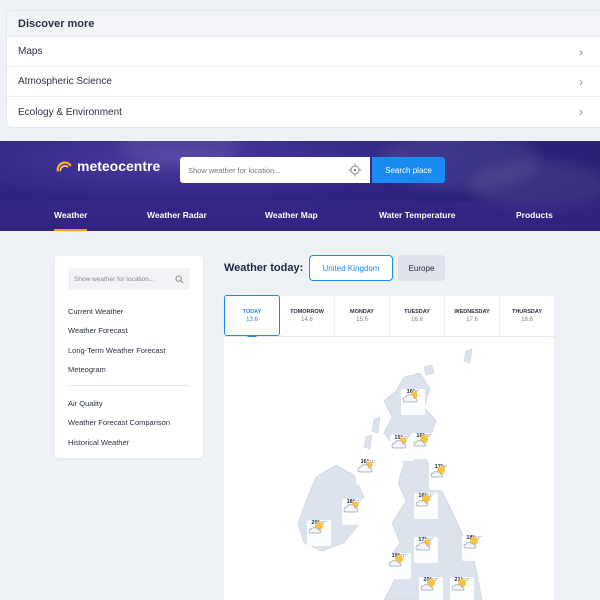 This screenshot has width=600, height=600. What do you see at coordinates (362, 316) in the screenshot?
I see `tab-monday: MONDAY 15.6` at bounding box center [362, 316].